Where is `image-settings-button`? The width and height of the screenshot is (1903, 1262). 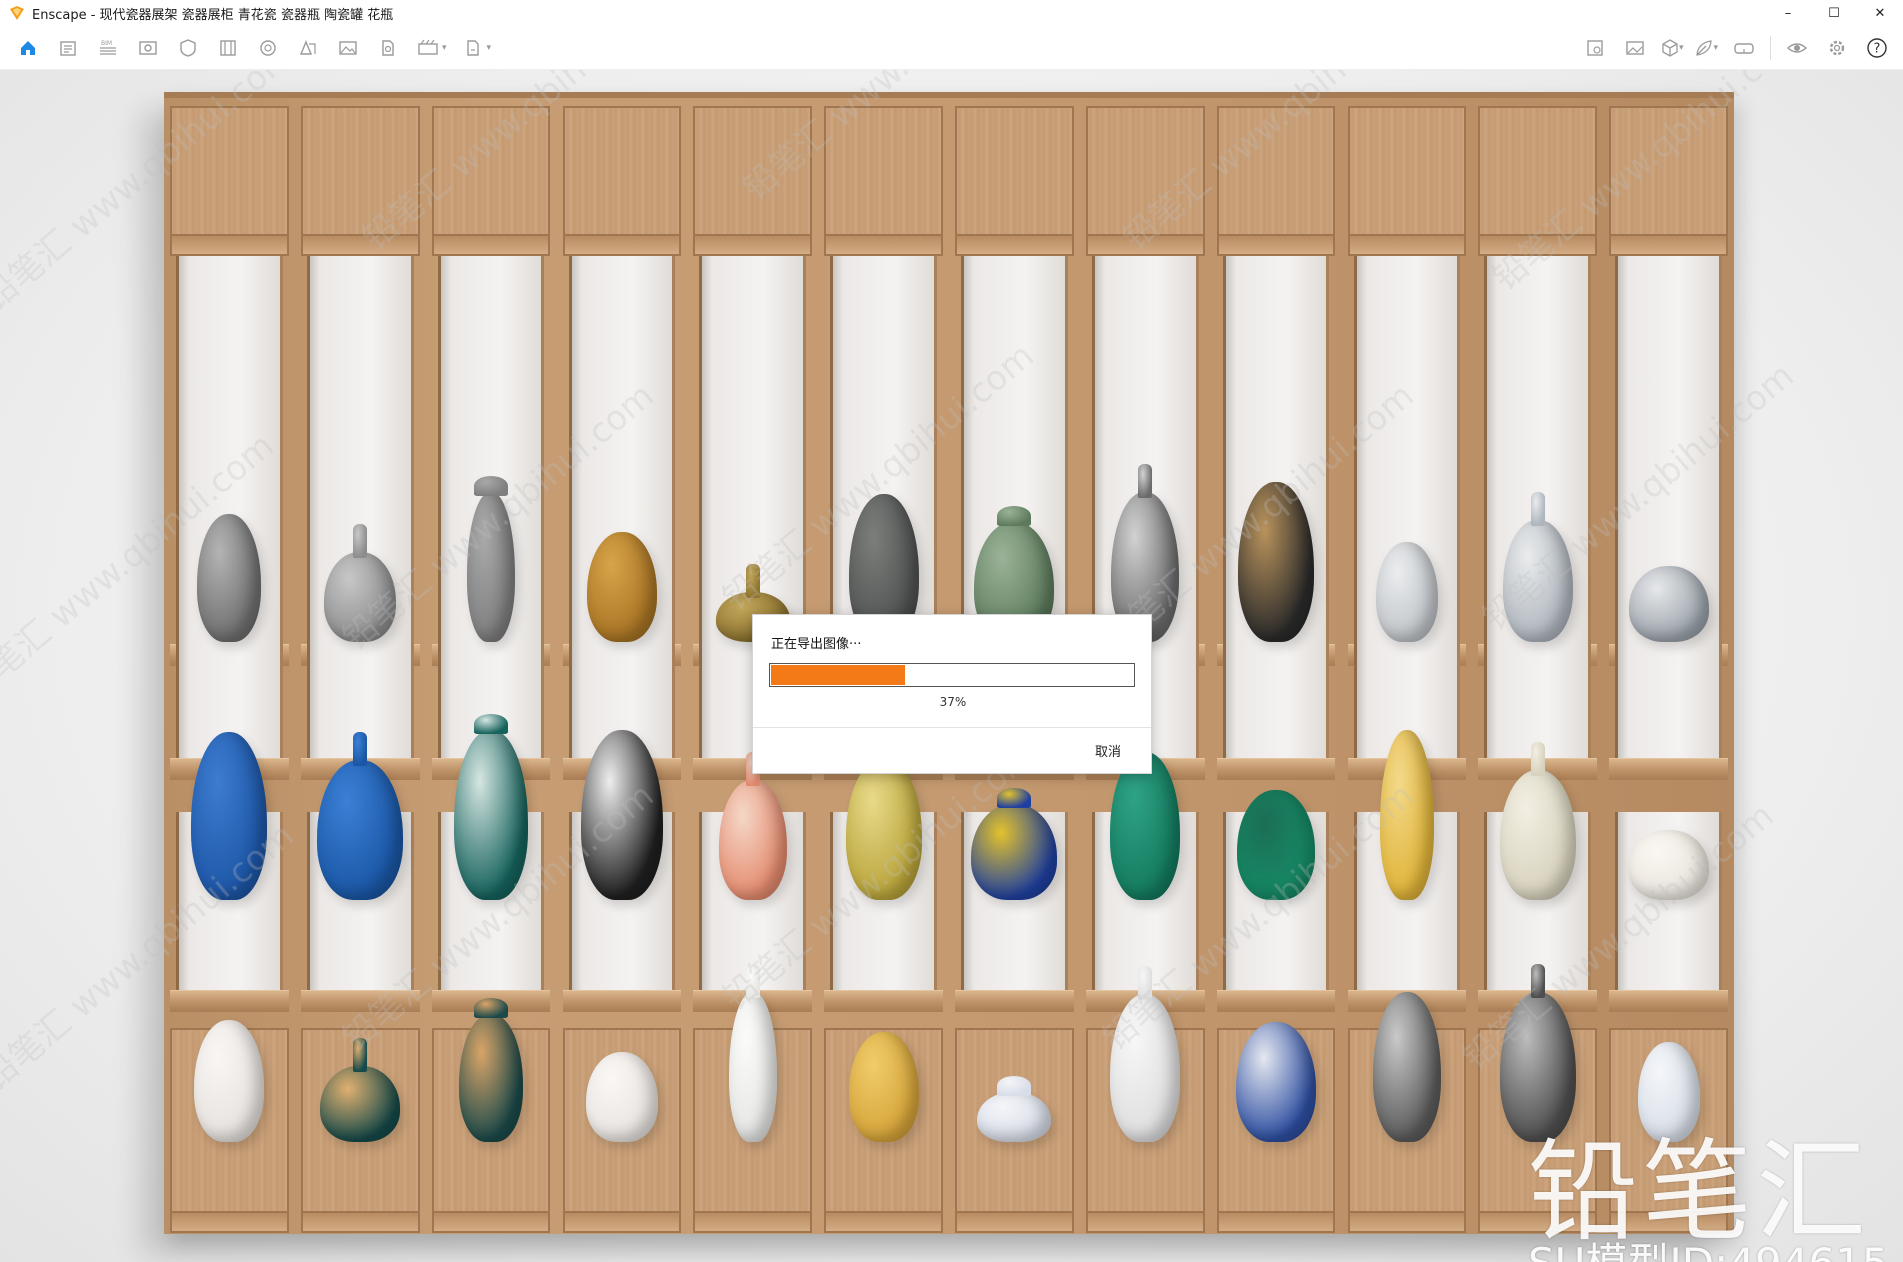 image-settings-button is located at coordinates (1635, 48).